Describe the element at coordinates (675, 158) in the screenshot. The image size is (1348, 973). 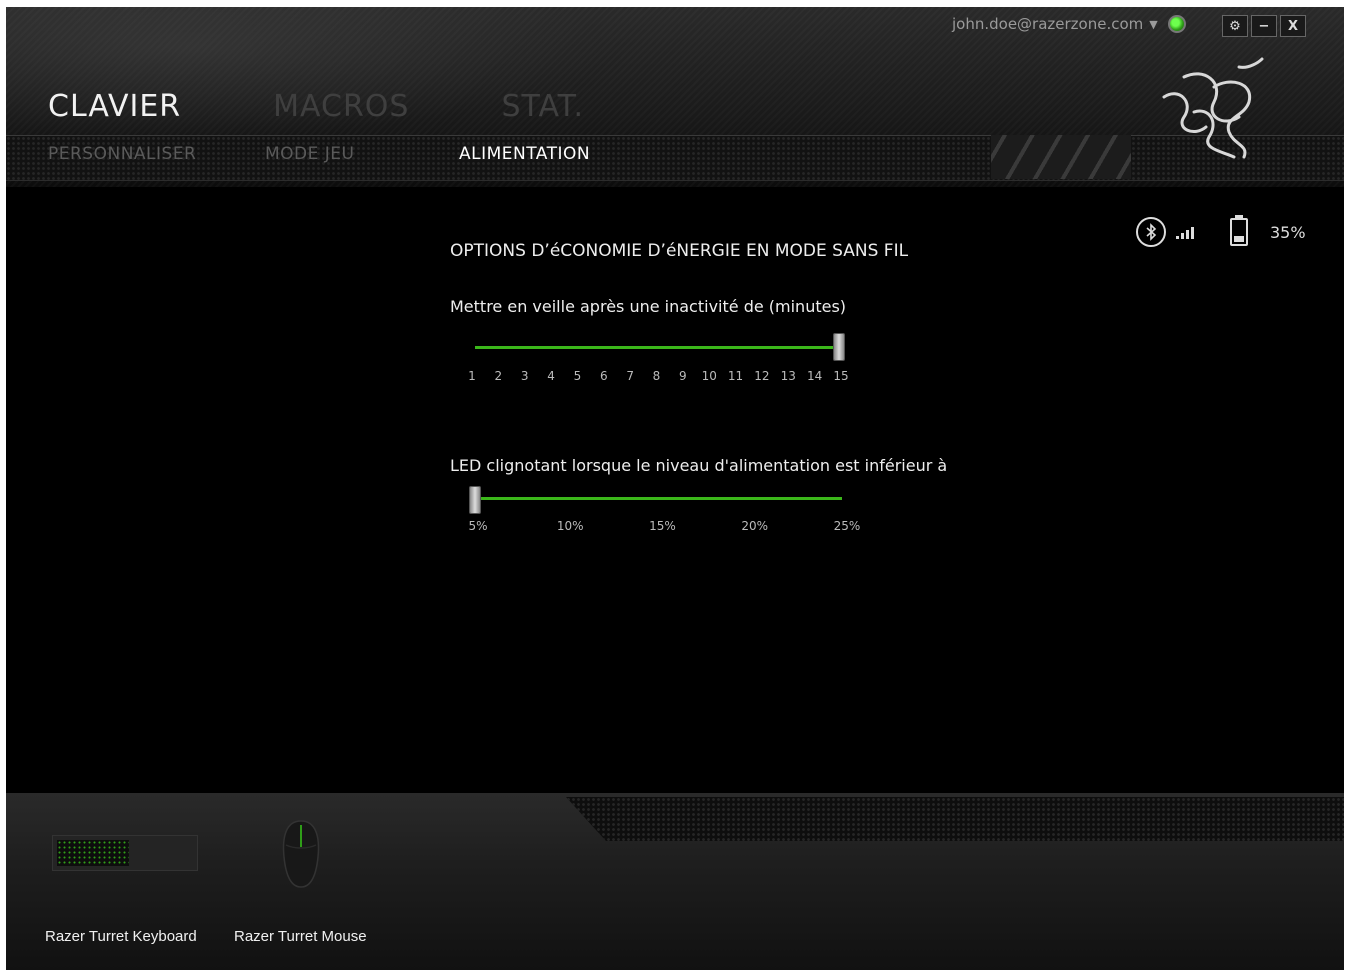
I see `subtab-bar` at that location.